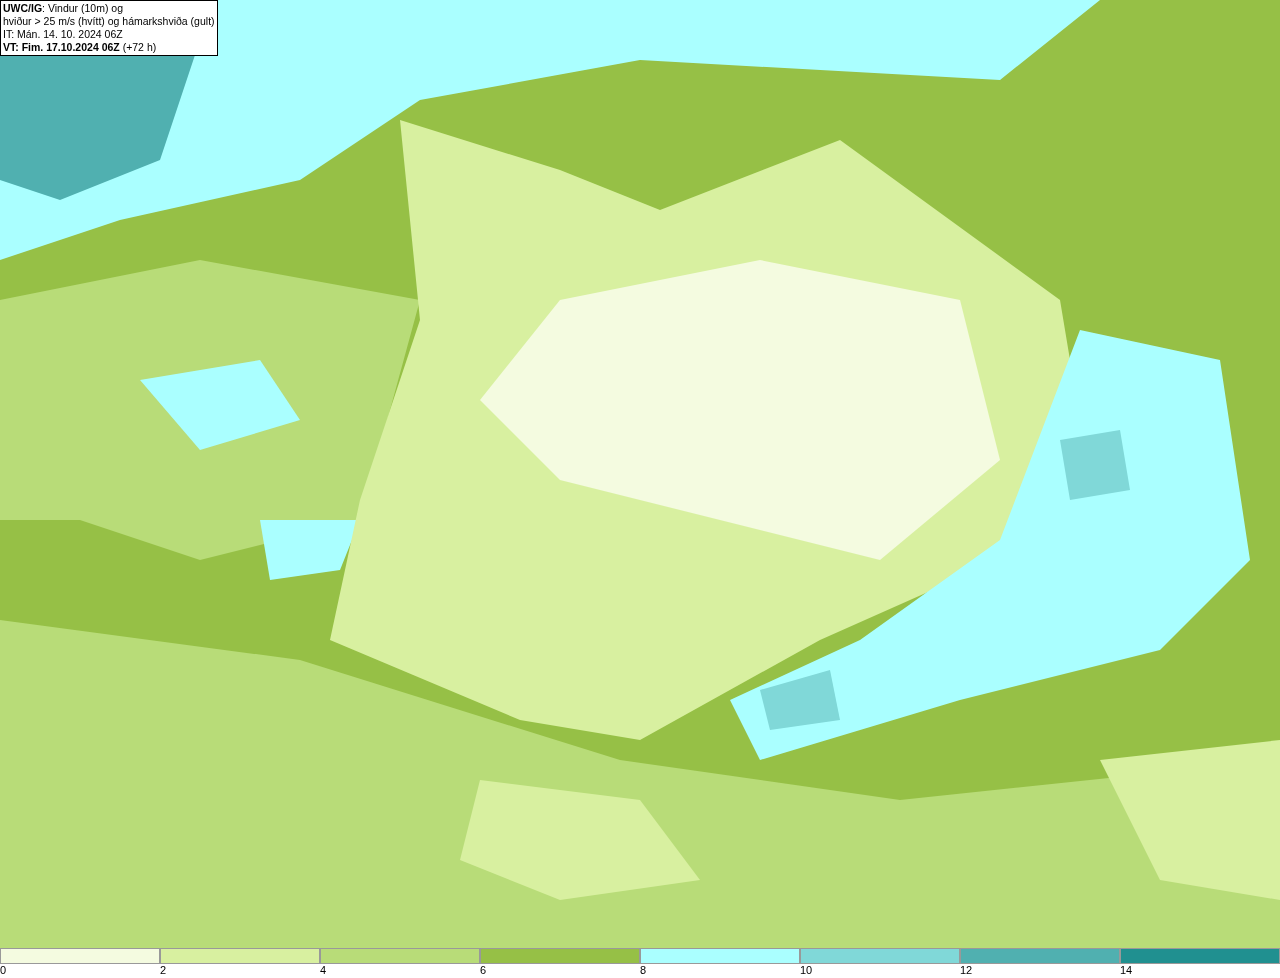 This screenshot has width=1280, height=978. I want to click on info-line: UWC/IG: Vindur (10m) og, so click(63, 8).